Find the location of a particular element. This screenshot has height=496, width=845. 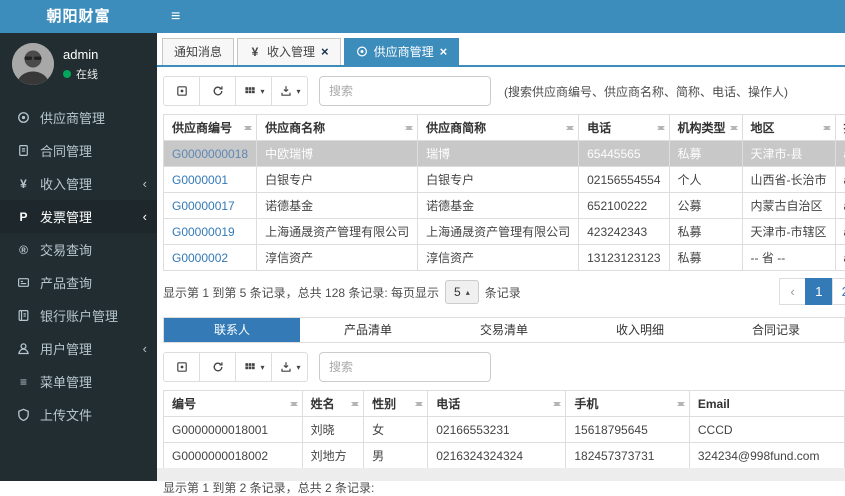

cell: admin is located at coordinates (840, 180).